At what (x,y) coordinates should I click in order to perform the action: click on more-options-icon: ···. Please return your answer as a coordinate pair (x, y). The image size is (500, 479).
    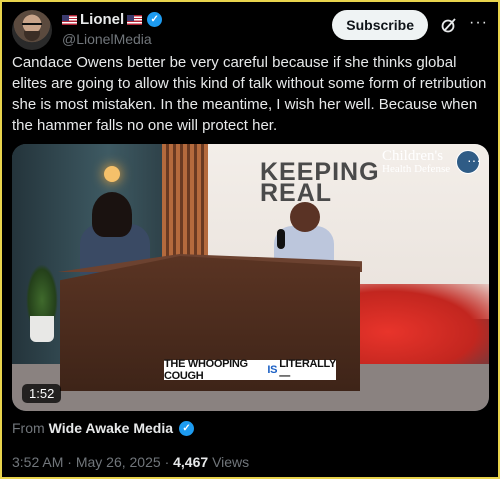
    Looking at the image, I should click on (478, 23).